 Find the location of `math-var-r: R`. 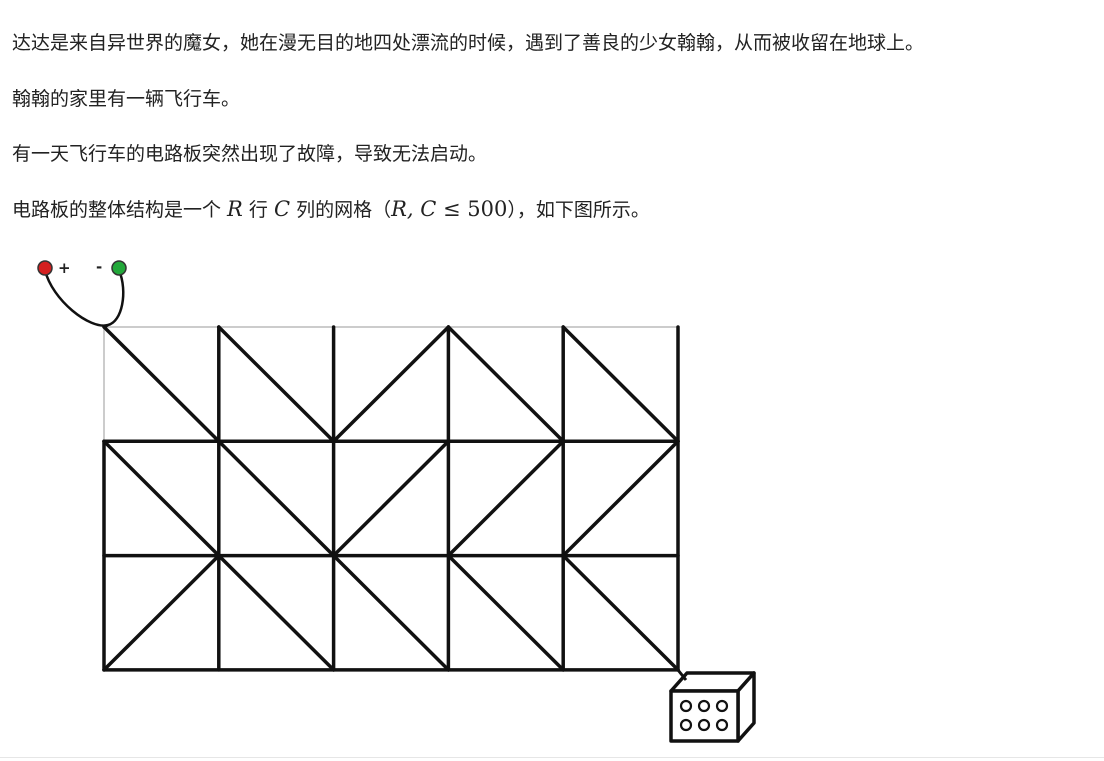

math-var-r: R is located at coordinates (235, 209).